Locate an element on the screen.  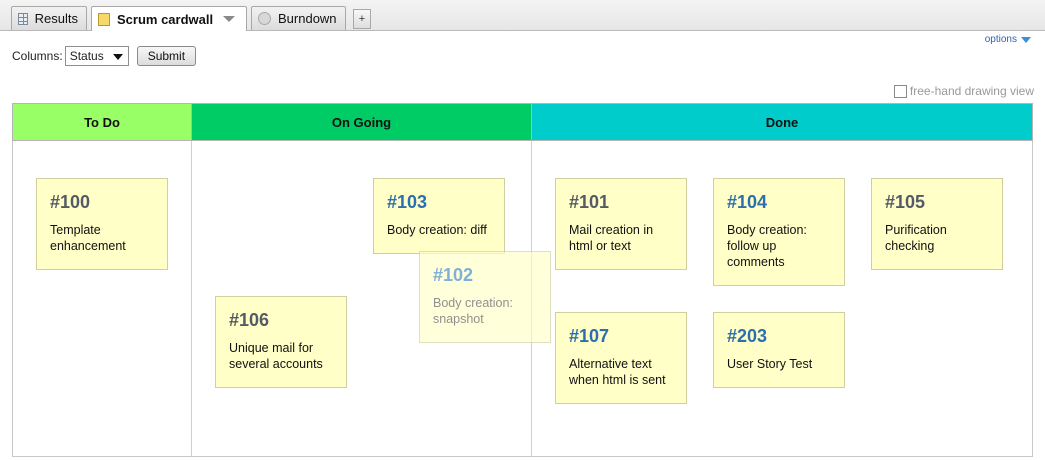
card-id: #107 is located at coordinates (589, 336).